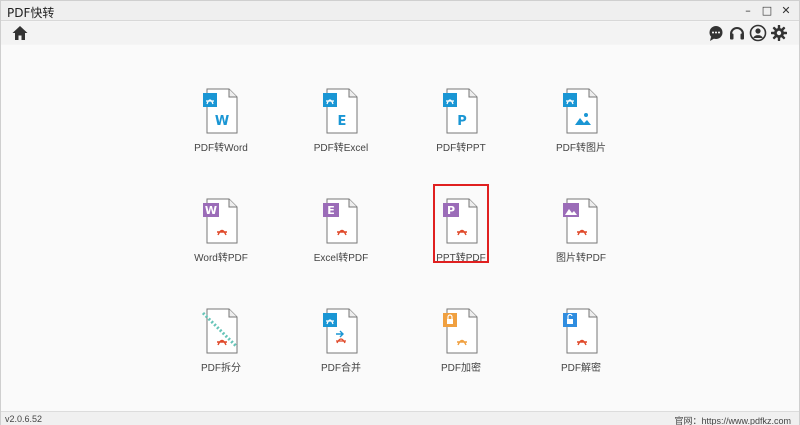 Image resolution: width=800 pixels, height=425 pixels. I want to click on tile-label: 图片转PDF, so click(581, 258).